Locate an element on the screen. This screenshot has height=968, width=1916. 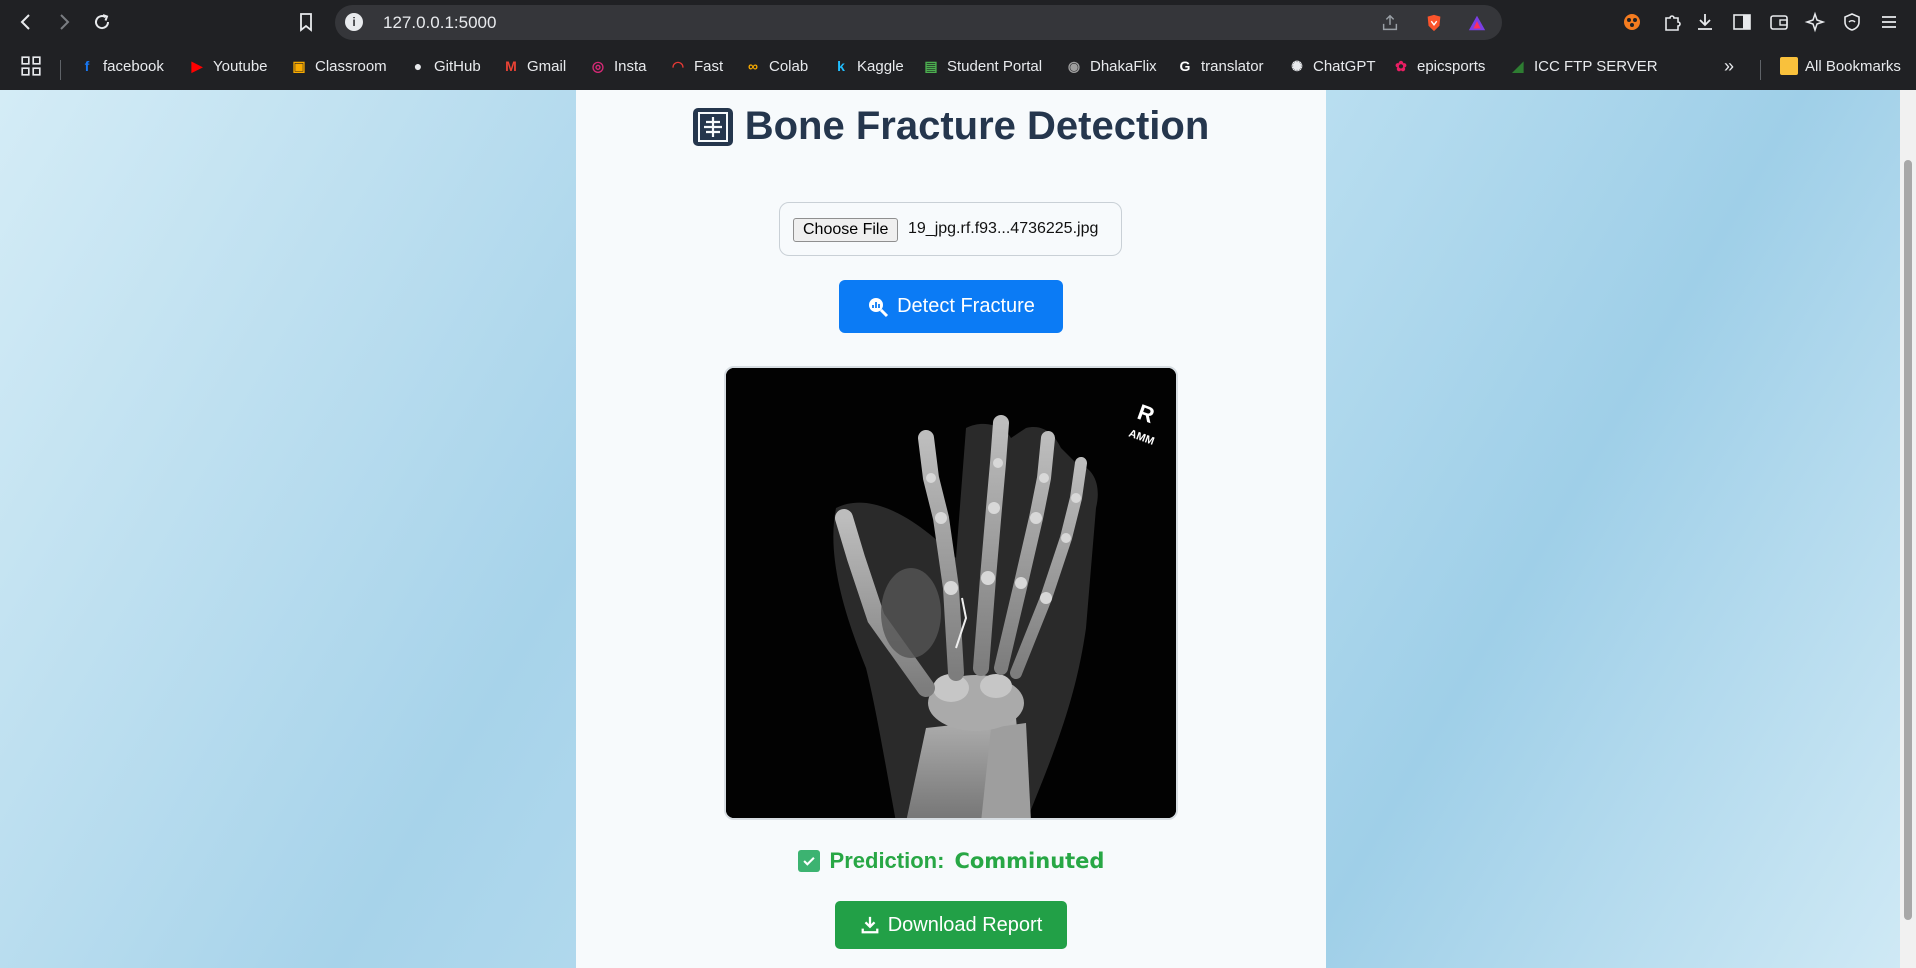
bookmark-label: GitHub is located at coordinates (457, 66).